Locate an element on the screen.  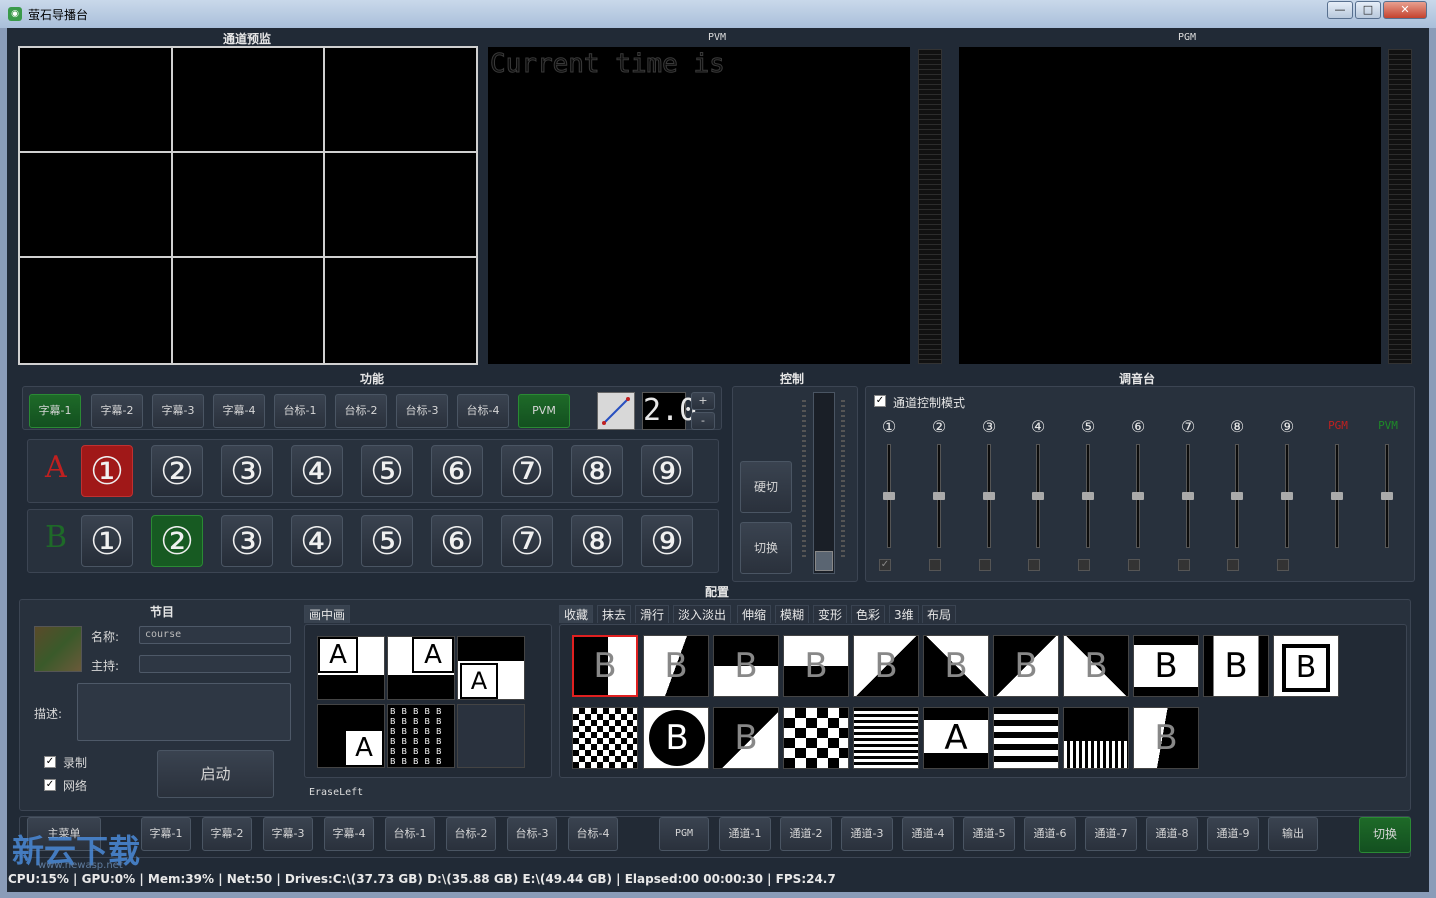
transition-13: B is located at coordinates (676, 738).